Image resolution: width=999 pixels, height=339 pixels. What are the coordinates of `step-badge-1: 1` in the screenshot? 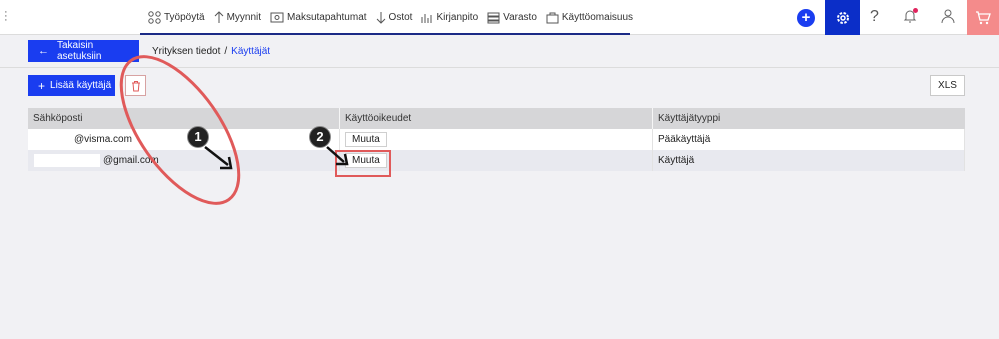 It's located at (198, 137).